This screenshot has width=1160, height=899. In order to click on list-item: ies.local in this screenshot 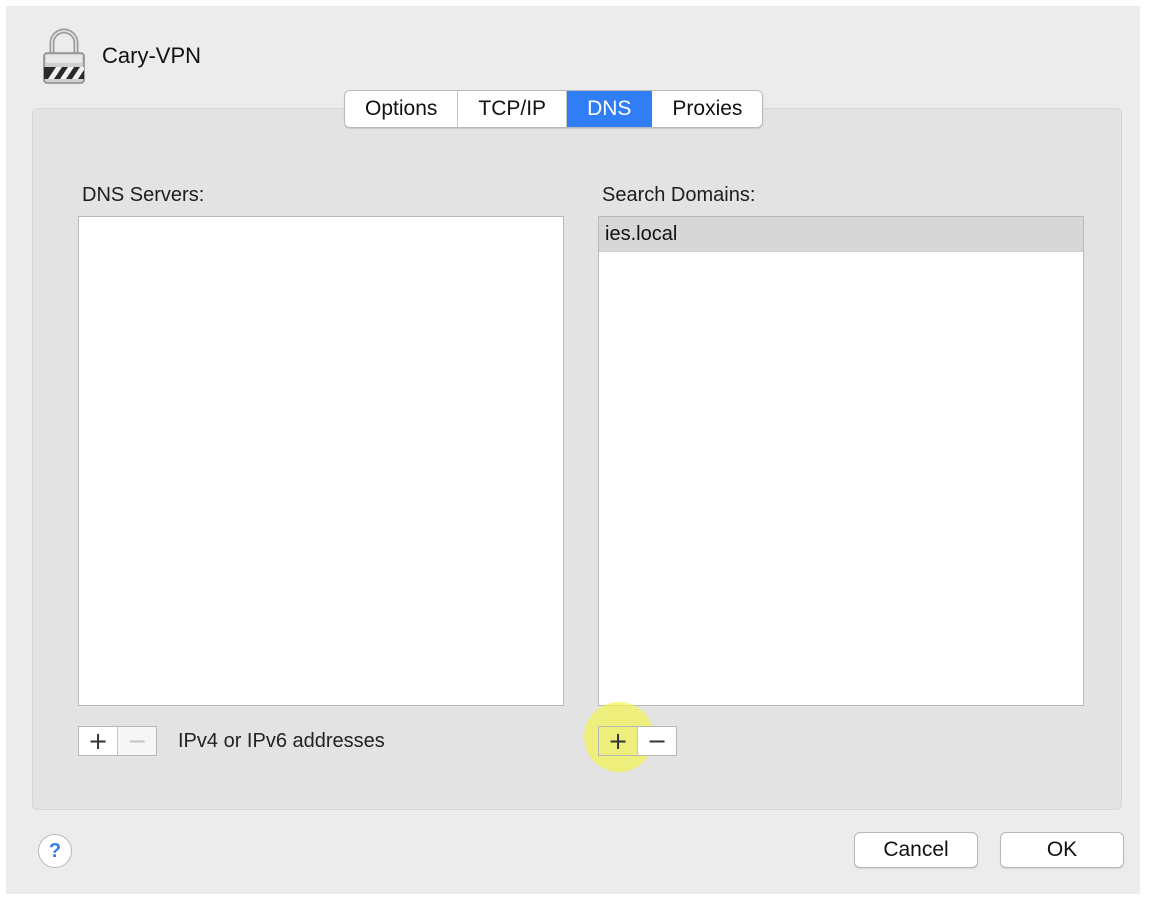, I will do `click(841, 234)`.